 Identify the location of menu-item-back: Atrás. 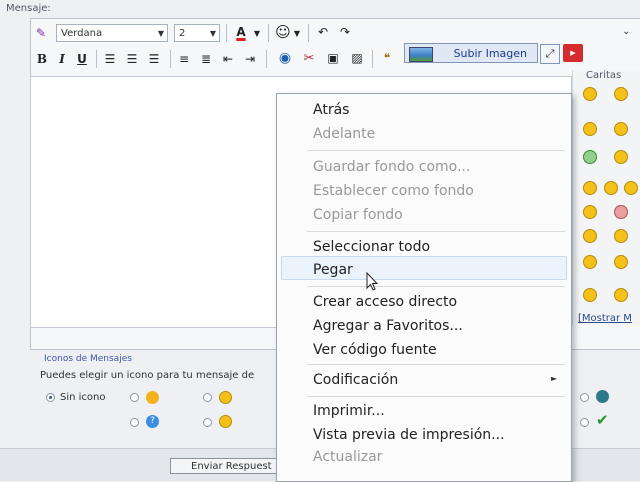
(331, 110).